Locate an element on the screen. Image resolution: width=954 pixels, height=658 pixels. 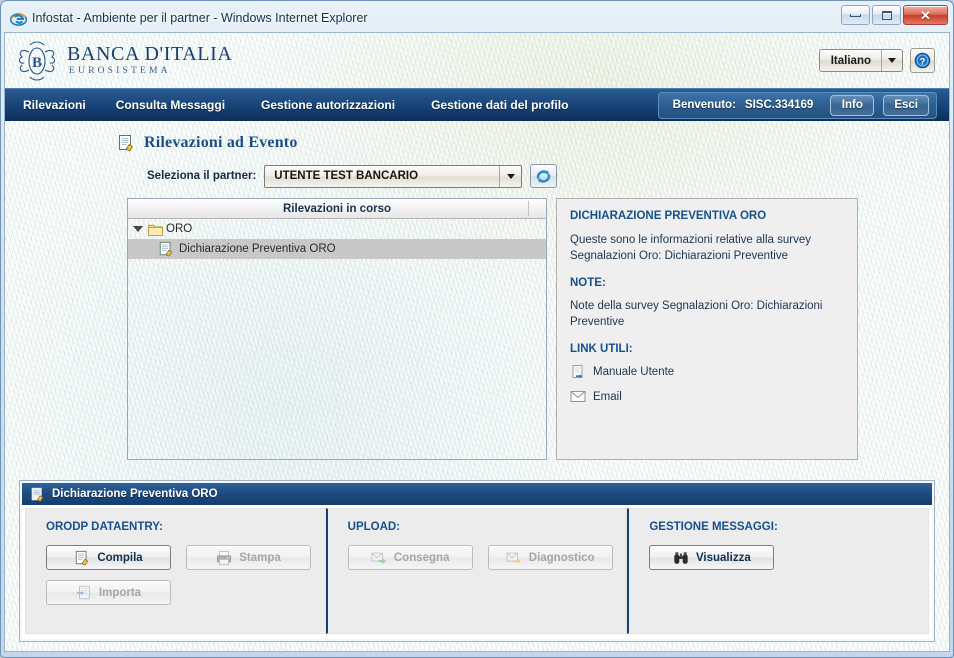
user-session-box: Benvenuto: SISC.334169 Info Esci is located at coordinates (797, 105).